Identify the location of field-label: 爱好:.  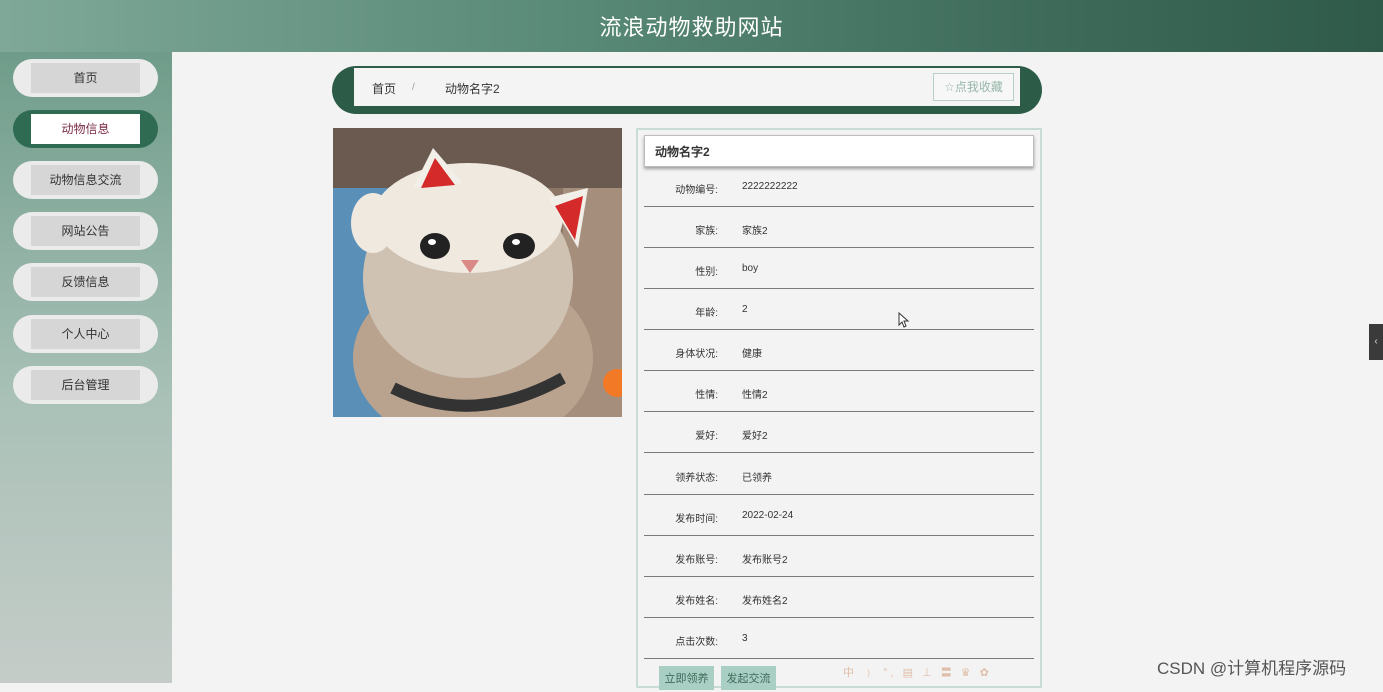
(706, 436).